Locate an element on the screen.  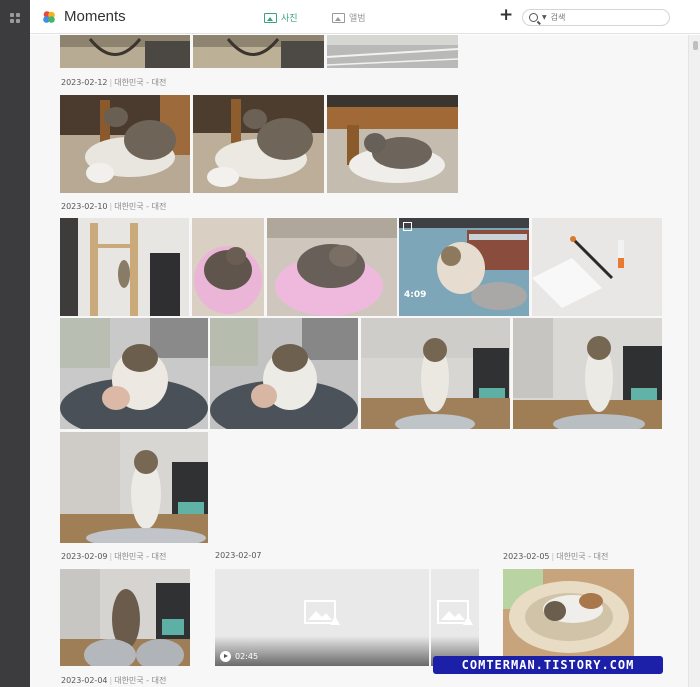
group-header: 2023-02-09 | 대한민국 - 대전 is located at coordinates (114, 556).